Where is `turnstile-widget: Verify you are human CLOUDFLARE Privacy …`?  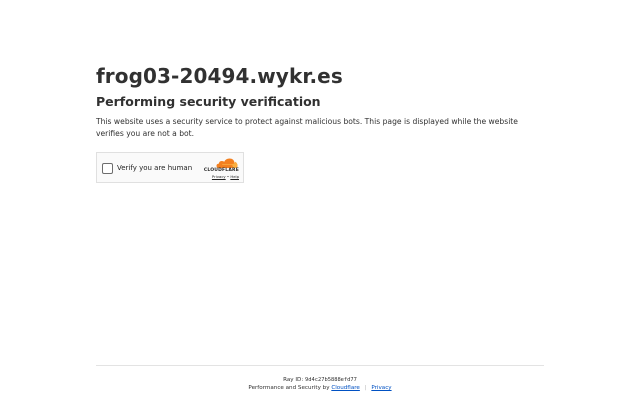
turnstile-widget: Verify you are human CLOUDFLARE Privacy … is located at coordinates (170, 167).